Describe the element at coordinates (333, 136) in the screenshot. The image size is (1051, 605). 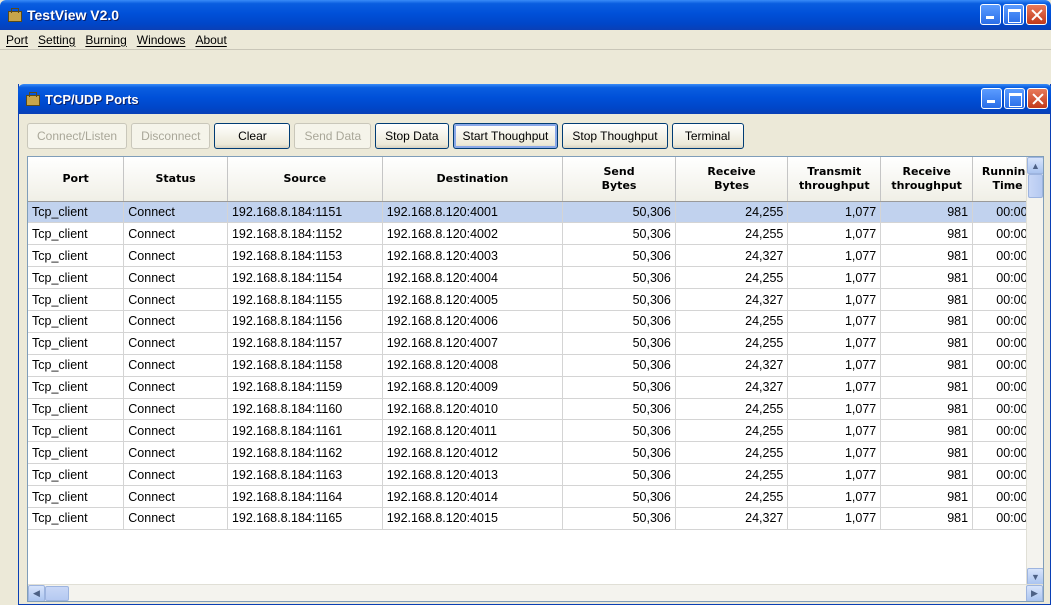
I see `send-data-button: Send Data` at that location.